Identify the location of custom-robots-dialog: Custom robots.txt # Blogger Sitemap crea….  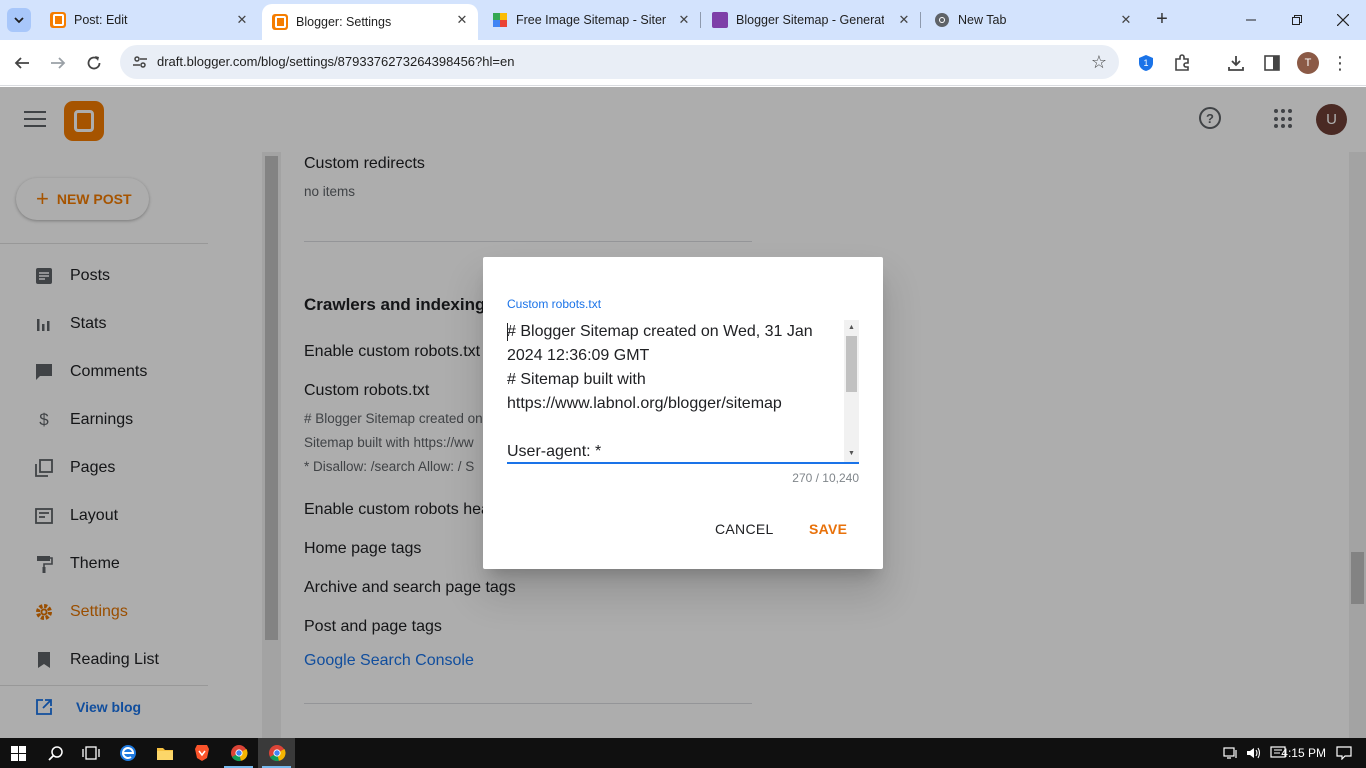
(683, 413).